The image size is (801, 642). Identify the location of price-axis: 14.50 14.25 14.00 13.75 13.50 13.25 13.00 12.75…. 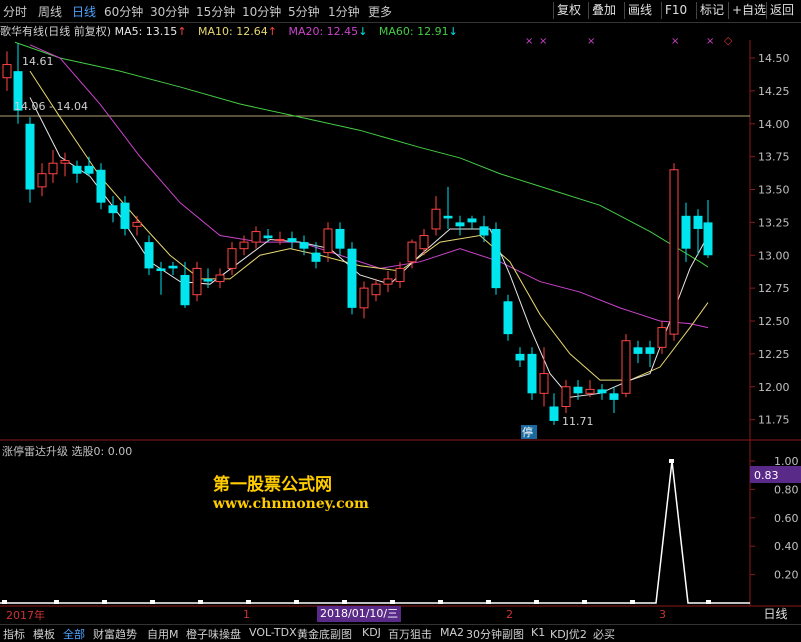
(770, 239).